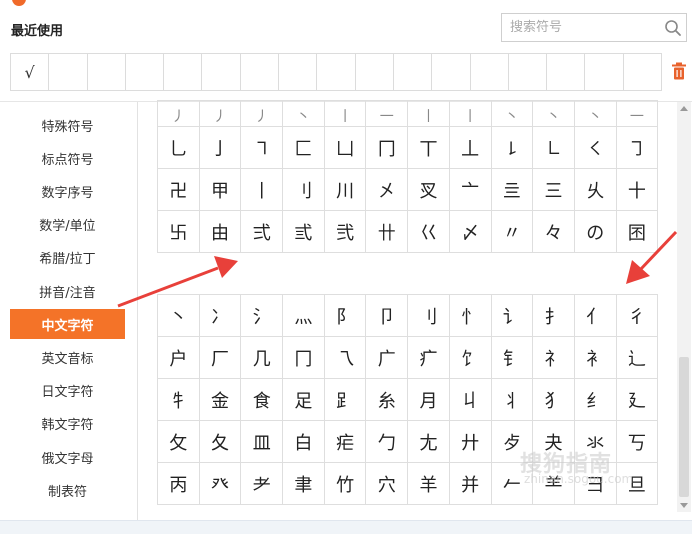 This screenshot has width=692, height=534. I want to click on symbol-cell: 并, so click(470, 484).